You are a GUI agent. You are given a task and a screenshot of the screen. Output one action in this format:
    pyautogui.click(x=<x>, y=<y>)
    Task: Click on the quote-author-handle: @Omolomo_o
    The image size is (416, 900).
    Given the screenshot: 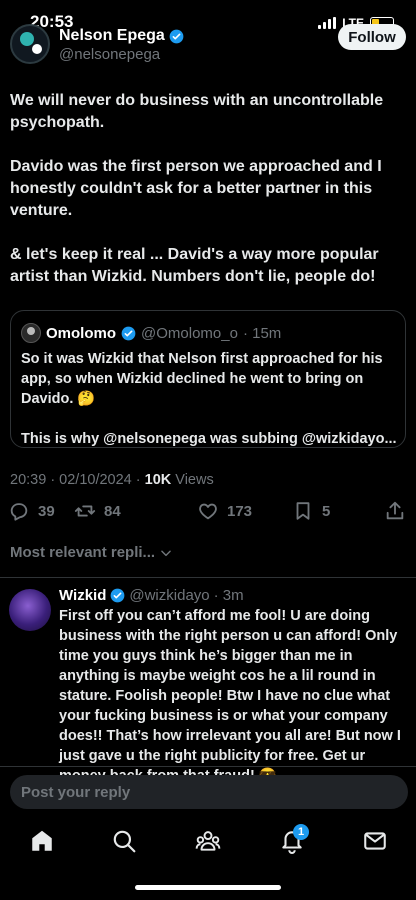 What is the action you would take?
    pyautogui.click(x=189, y=333)
    